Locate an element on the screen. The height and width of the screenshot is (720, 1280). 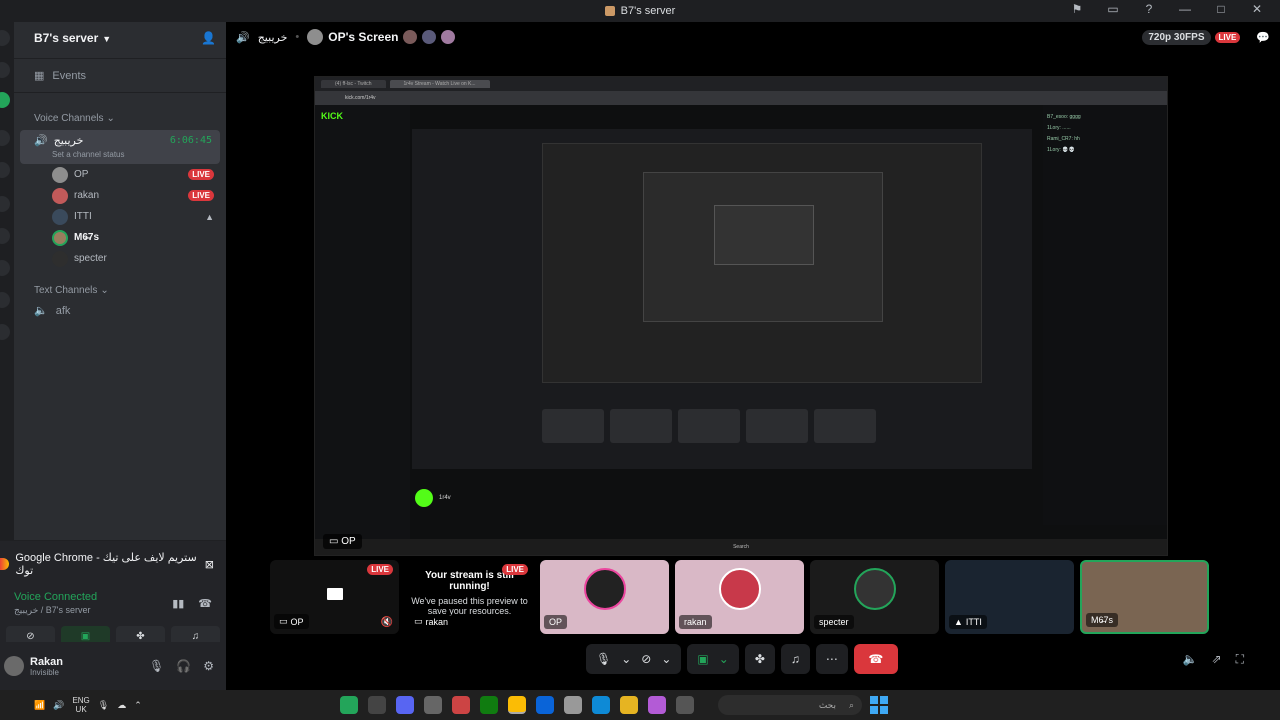
chevron-down-icon: ▼ is located at coordinates (107, 39).